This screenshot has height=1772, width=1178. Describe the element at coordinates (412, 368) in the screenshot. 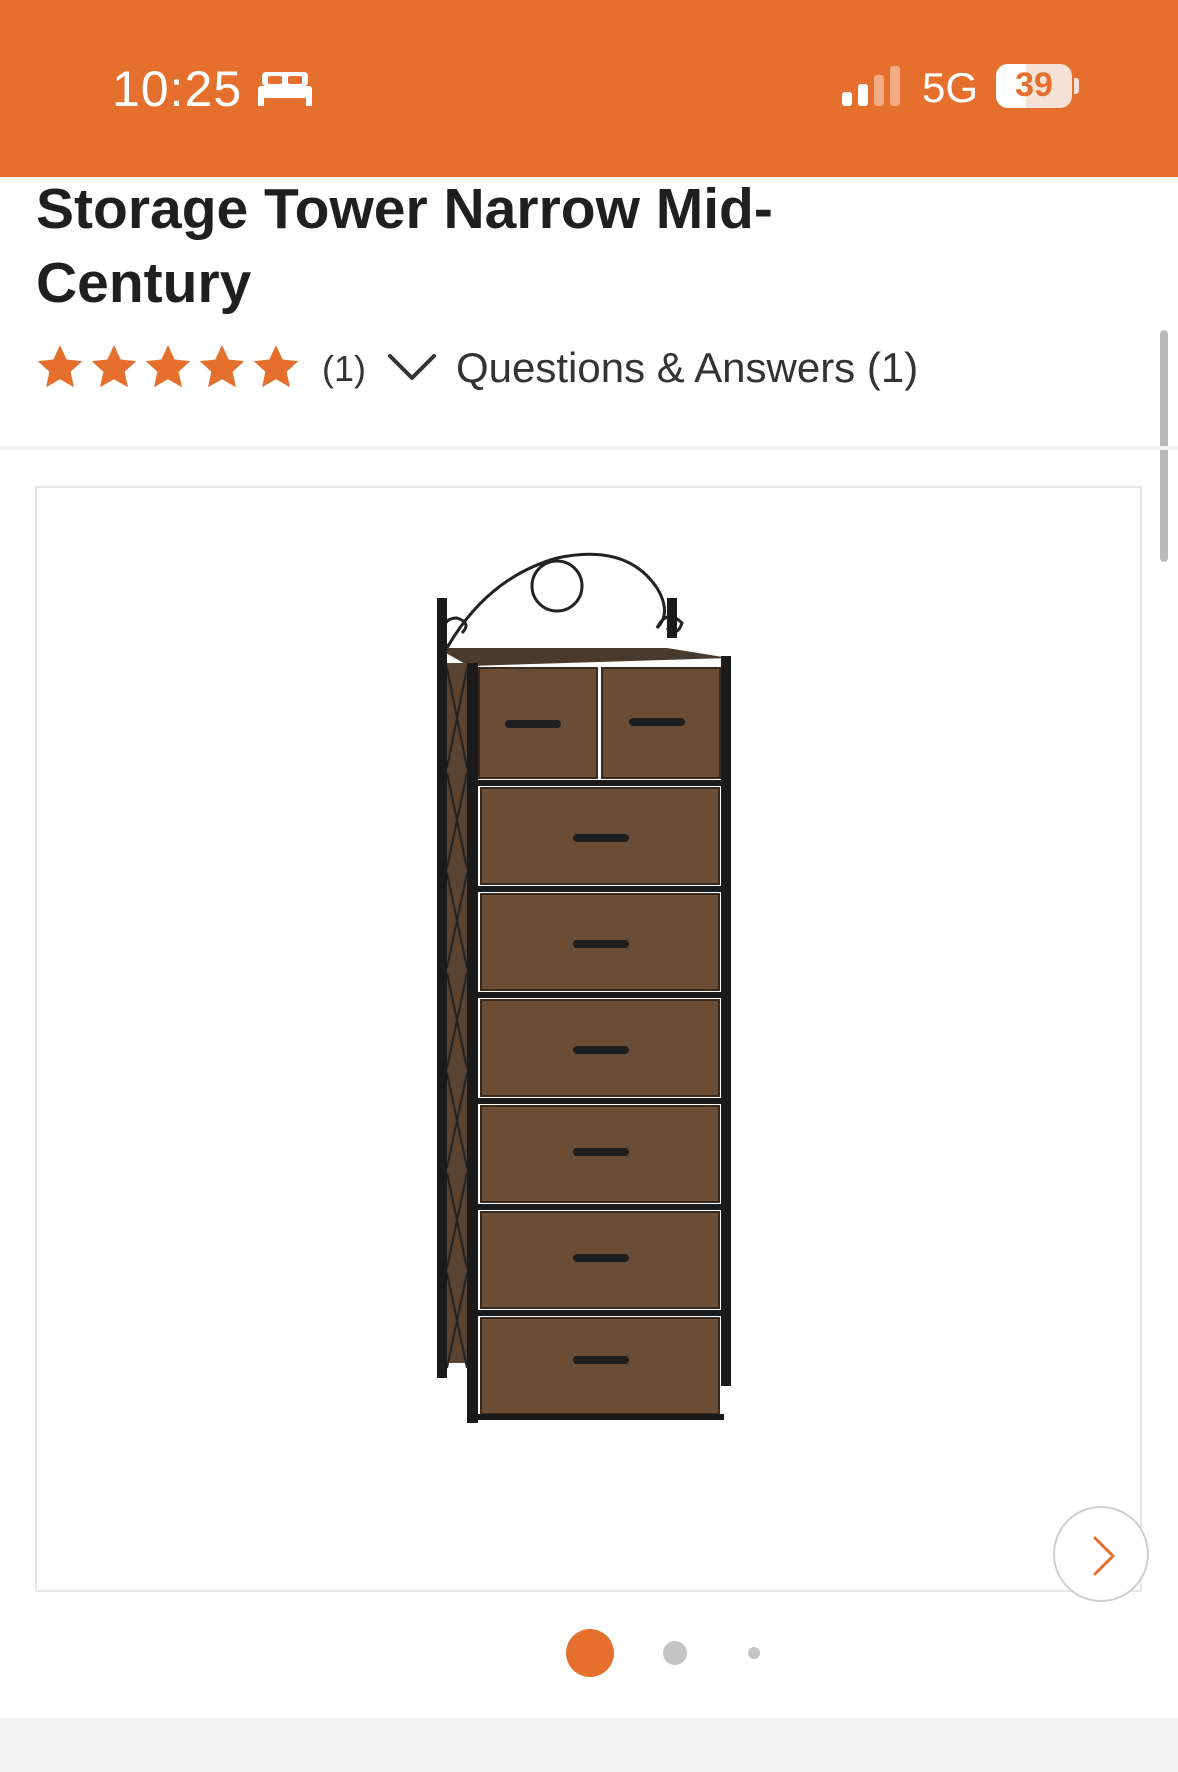

I see `chevron-down-icon` at that location.